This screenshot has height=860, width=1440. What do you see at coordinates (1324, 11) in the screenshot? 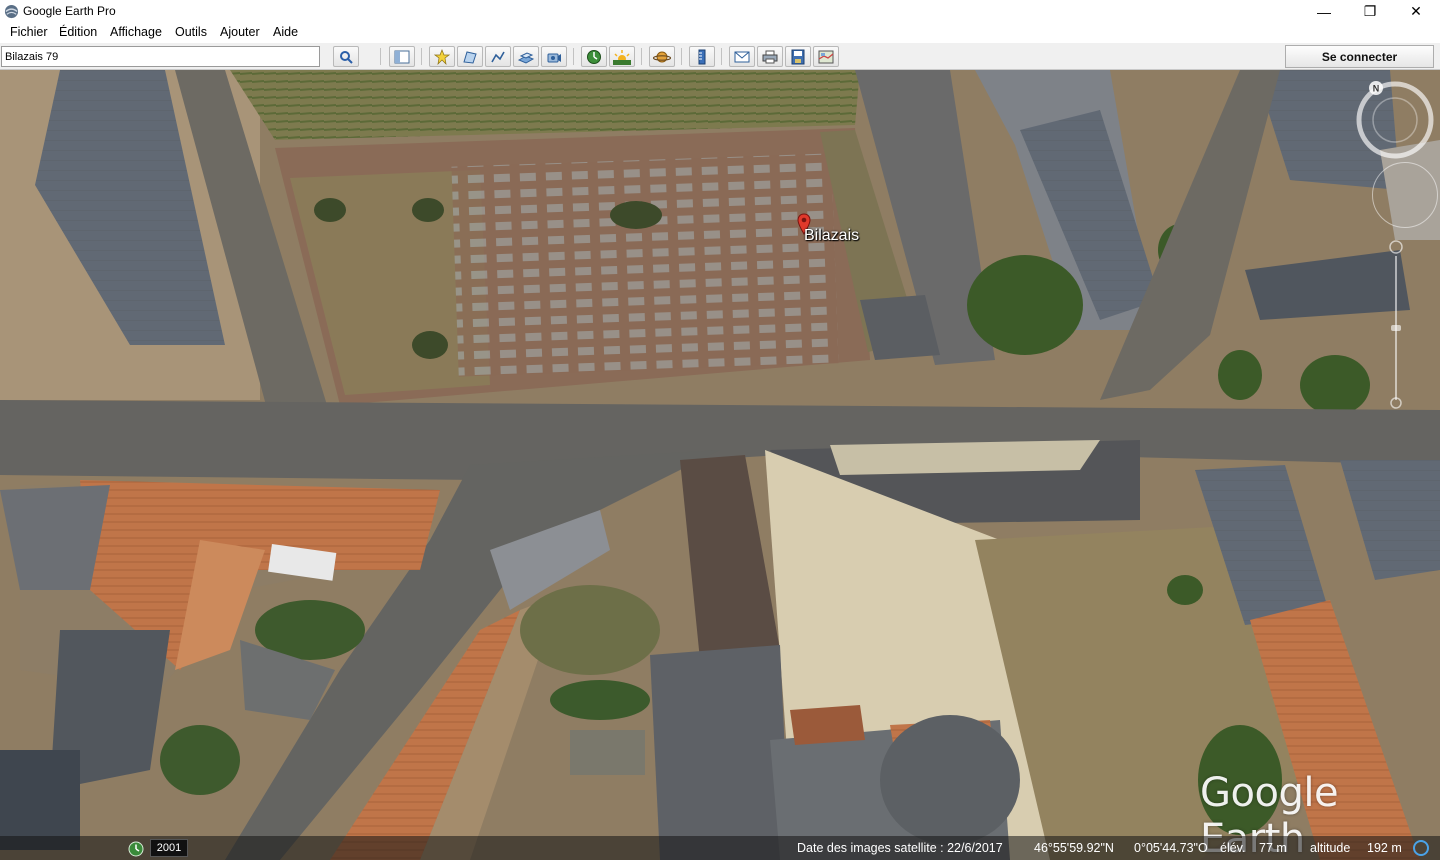
I see `minimize-button: —` at bounding box center [1324, 11].